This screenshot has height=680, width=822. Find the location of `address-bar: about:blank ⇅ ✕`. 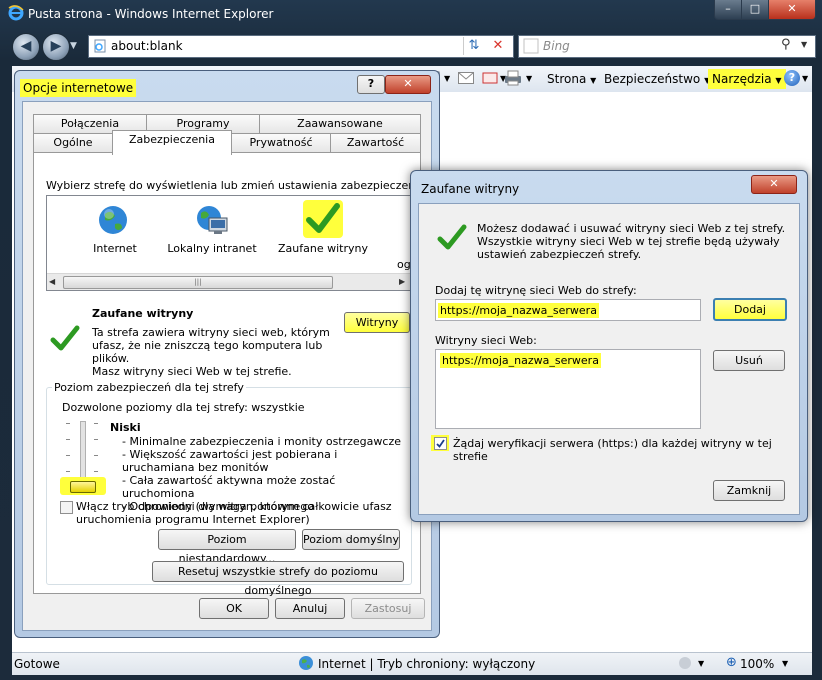

address-bar: about:blank ⇅ ✕ is located at coordinates (301, 46).